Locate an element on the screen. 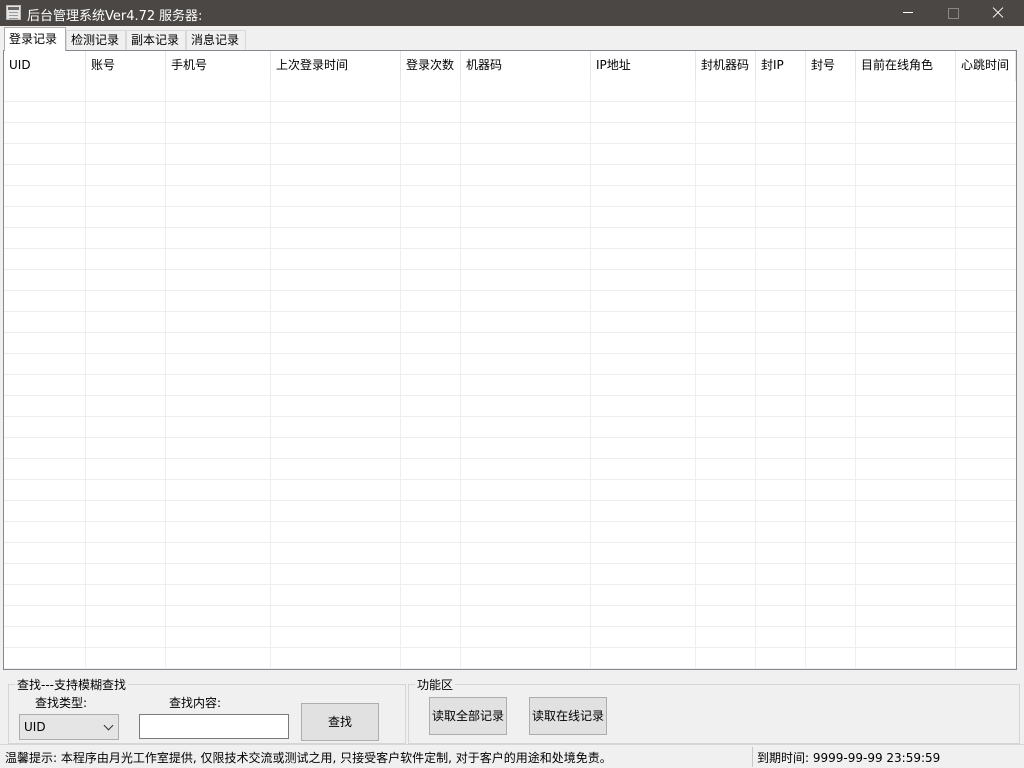 The width and height of the screenshot is (1024, 768). read-online-records-button: 读取在线记录 is located at coordinates (568, 716).